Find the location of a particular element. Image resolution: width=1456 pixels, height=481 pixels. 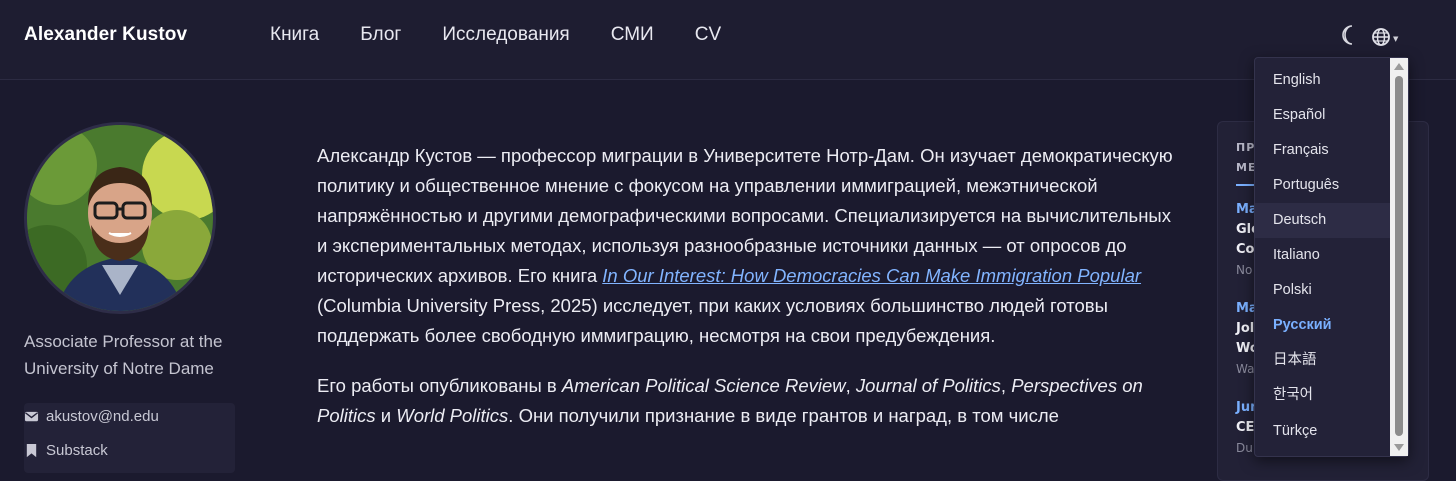

dark-mode-toggle is located at coordinates (1350, 36).